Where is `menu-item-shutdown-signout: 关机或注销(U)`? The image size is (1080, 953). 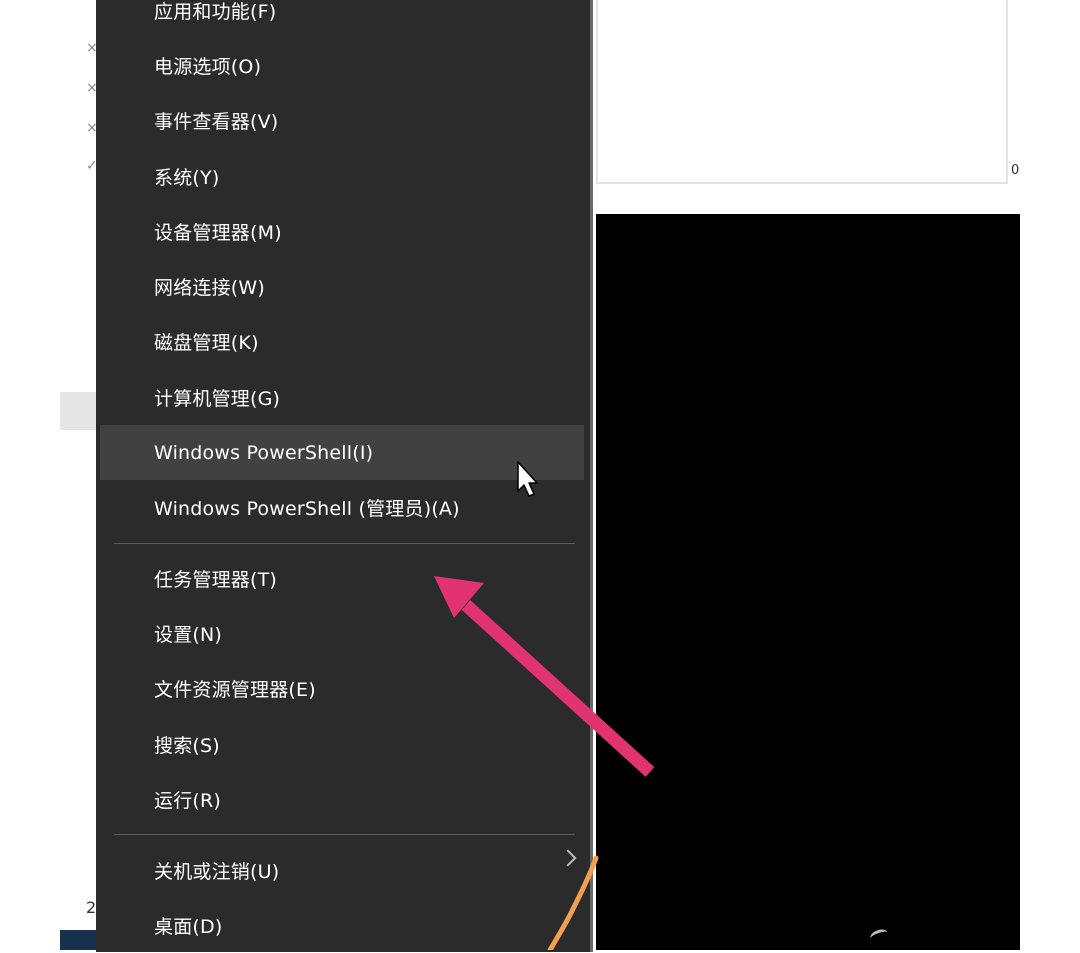
menu-item-shutdown-signout: 关机或注销(U) is located at coordinates (342, 870).